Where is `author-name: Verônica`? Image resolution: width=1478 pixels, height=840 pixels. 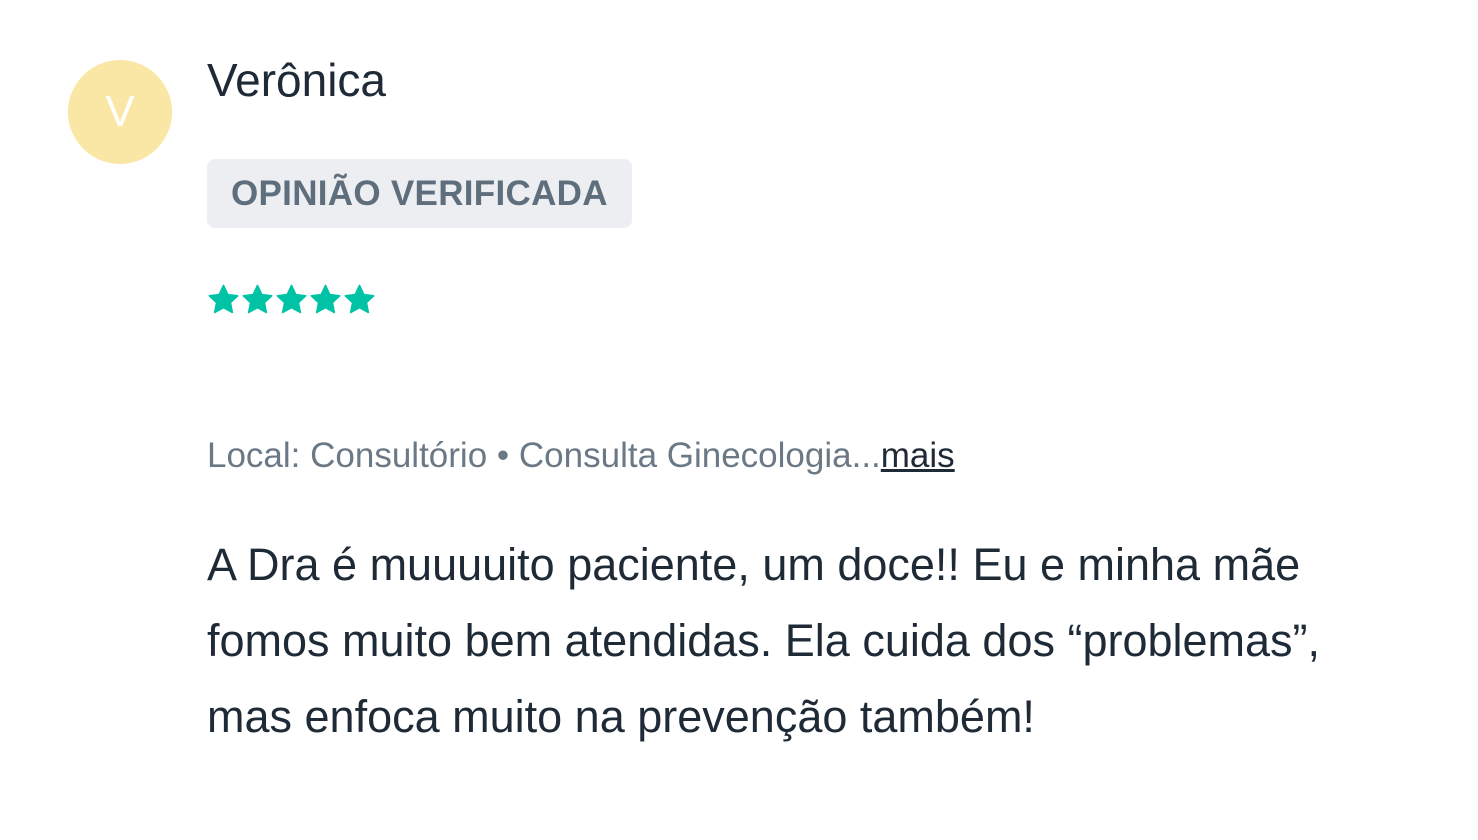
author-name: Verônica is located at coordinates (297, 80).